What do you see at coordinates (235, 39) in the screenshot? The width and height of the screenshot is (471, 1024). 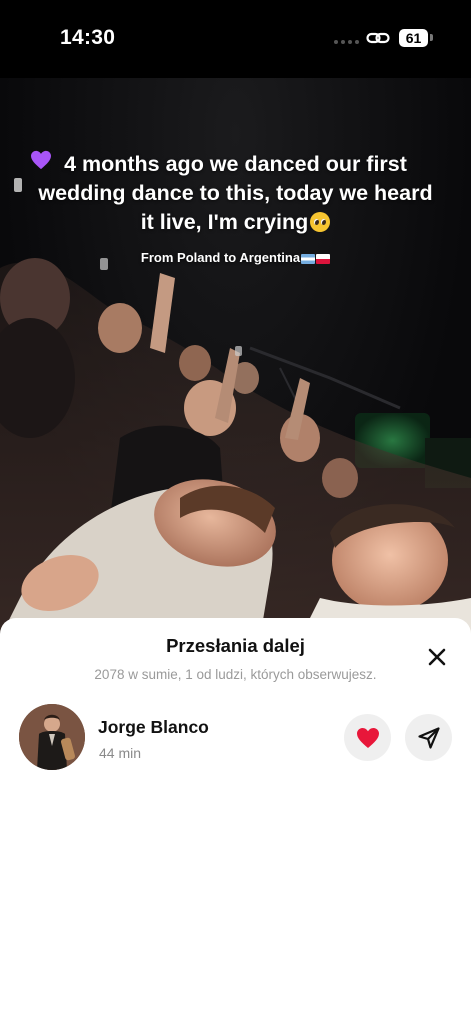 I see `status-bar: 14:30 61` at bounding box center [235, 39].